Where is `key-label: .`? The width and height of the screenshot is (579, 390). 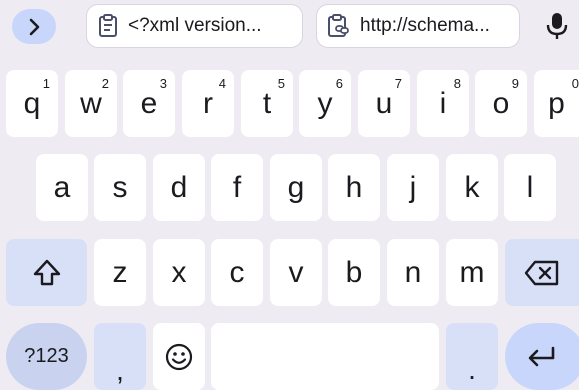 key-label: . is located at coordinates (472, 369).